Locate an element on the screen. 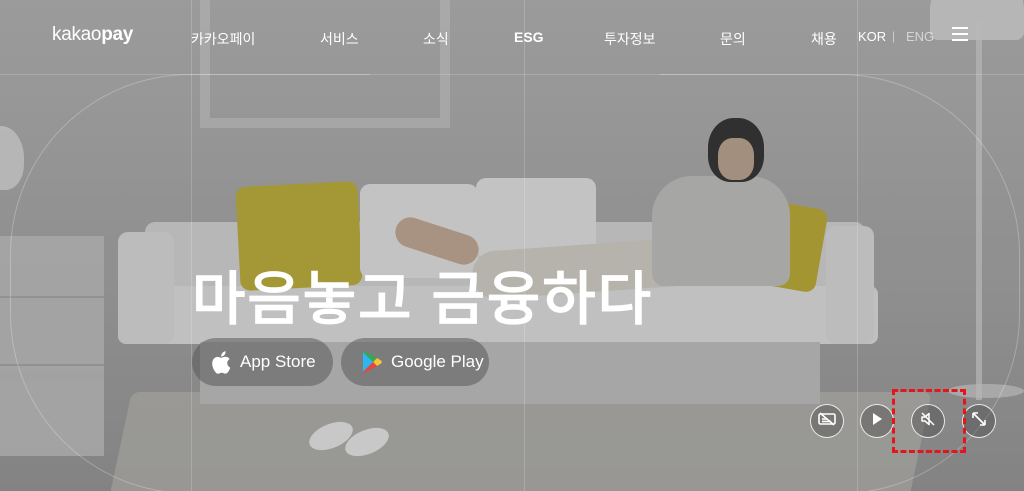 The height and width of the screenshot is (491, 1024). captions-off-icon is located at coordinates (827, 421).